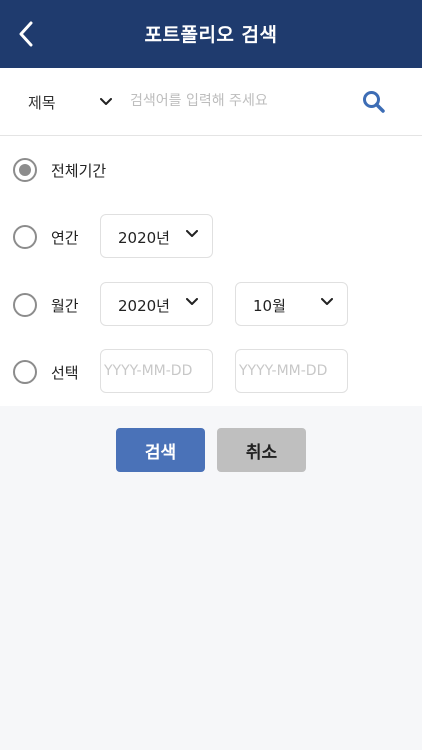 The width and height of the screenshot is (422, 750). I want to click on cancel-button: 취소, so click(261, 450).